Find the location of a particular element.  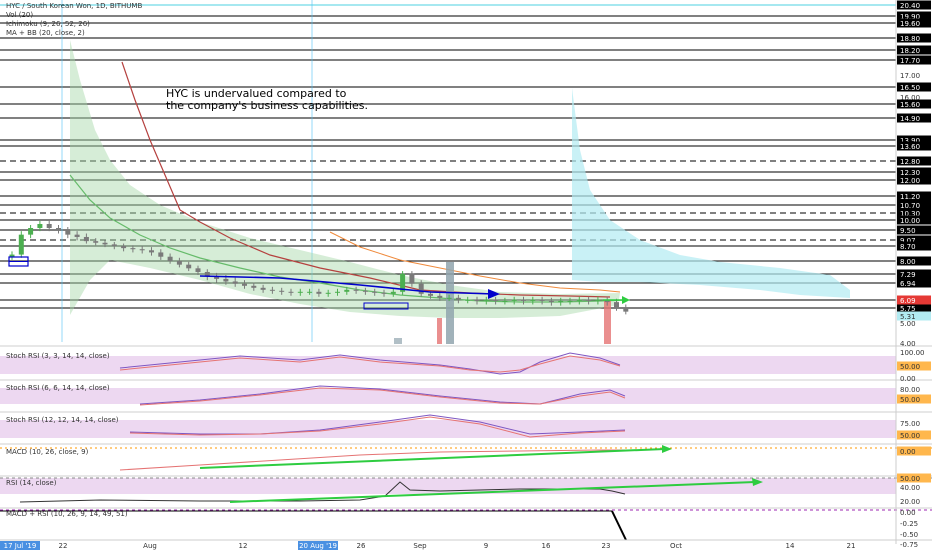

price-tick-label: 13.60 is located at coordinates (910, 147).